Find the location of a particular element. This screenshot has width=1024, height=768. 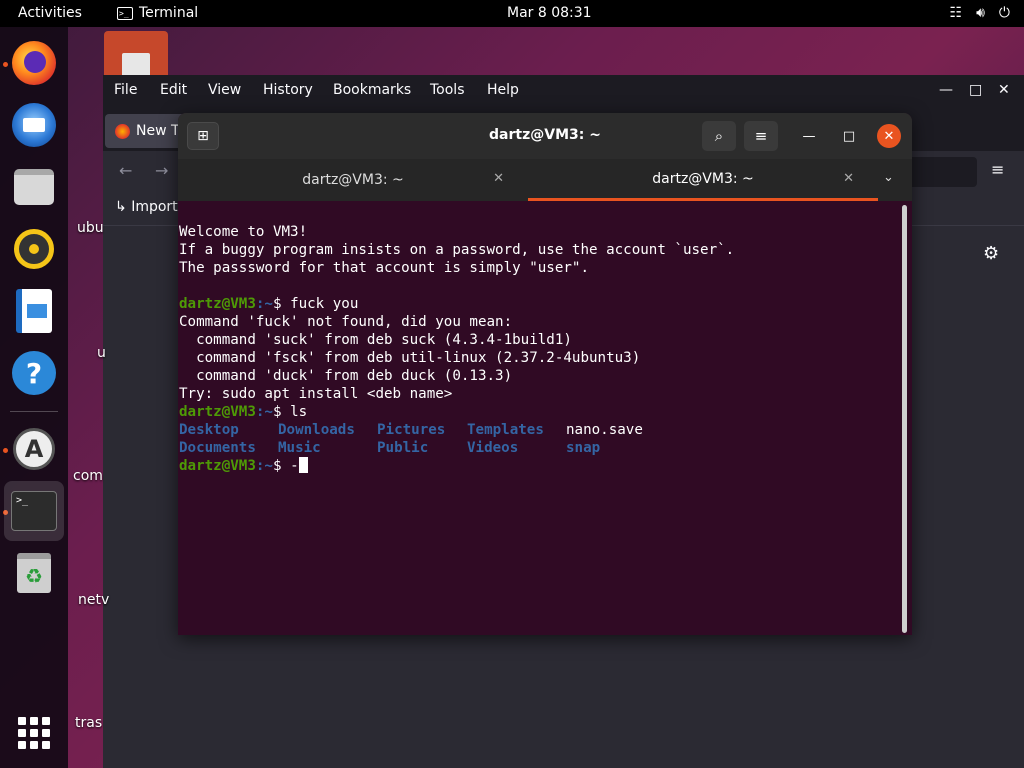

dock-help: ? is located at coordinates (34, 373).